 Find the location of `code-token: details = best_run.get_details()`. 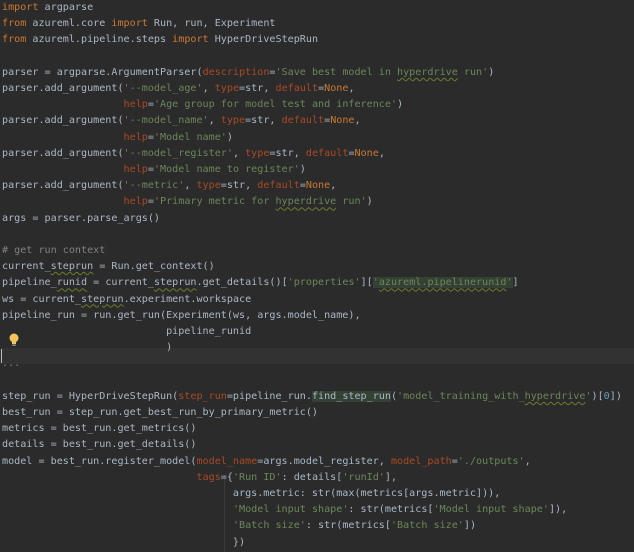

code-token: details = best_run.get_details() is located at coordinates (99, 445).